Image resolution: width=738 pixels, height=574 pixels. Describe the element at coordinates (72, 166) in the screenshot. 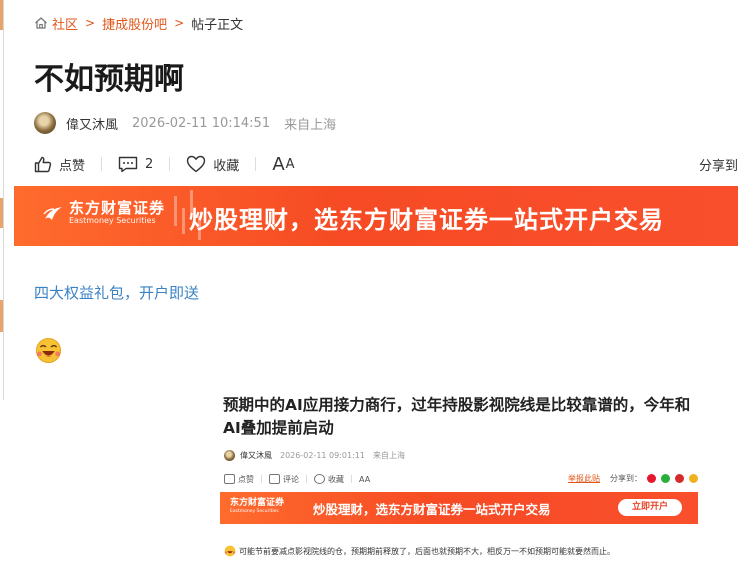

I see `like-label: 点赞` at that location.